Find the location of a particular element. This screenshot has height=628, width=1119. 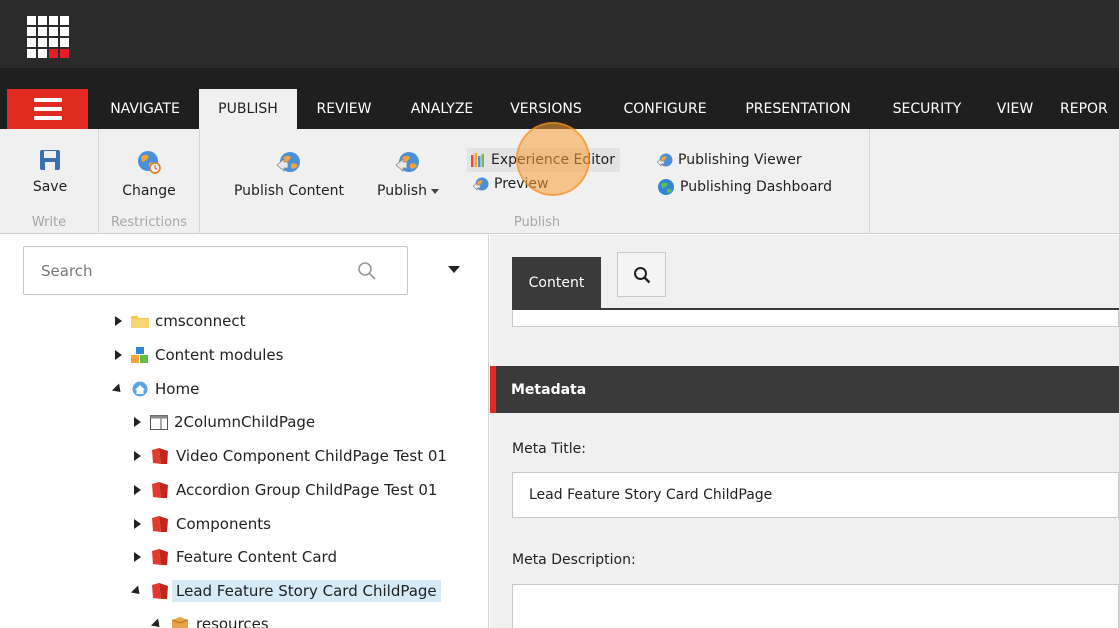

metadata-section-header: Metadata is located at coordinates (804, 389).